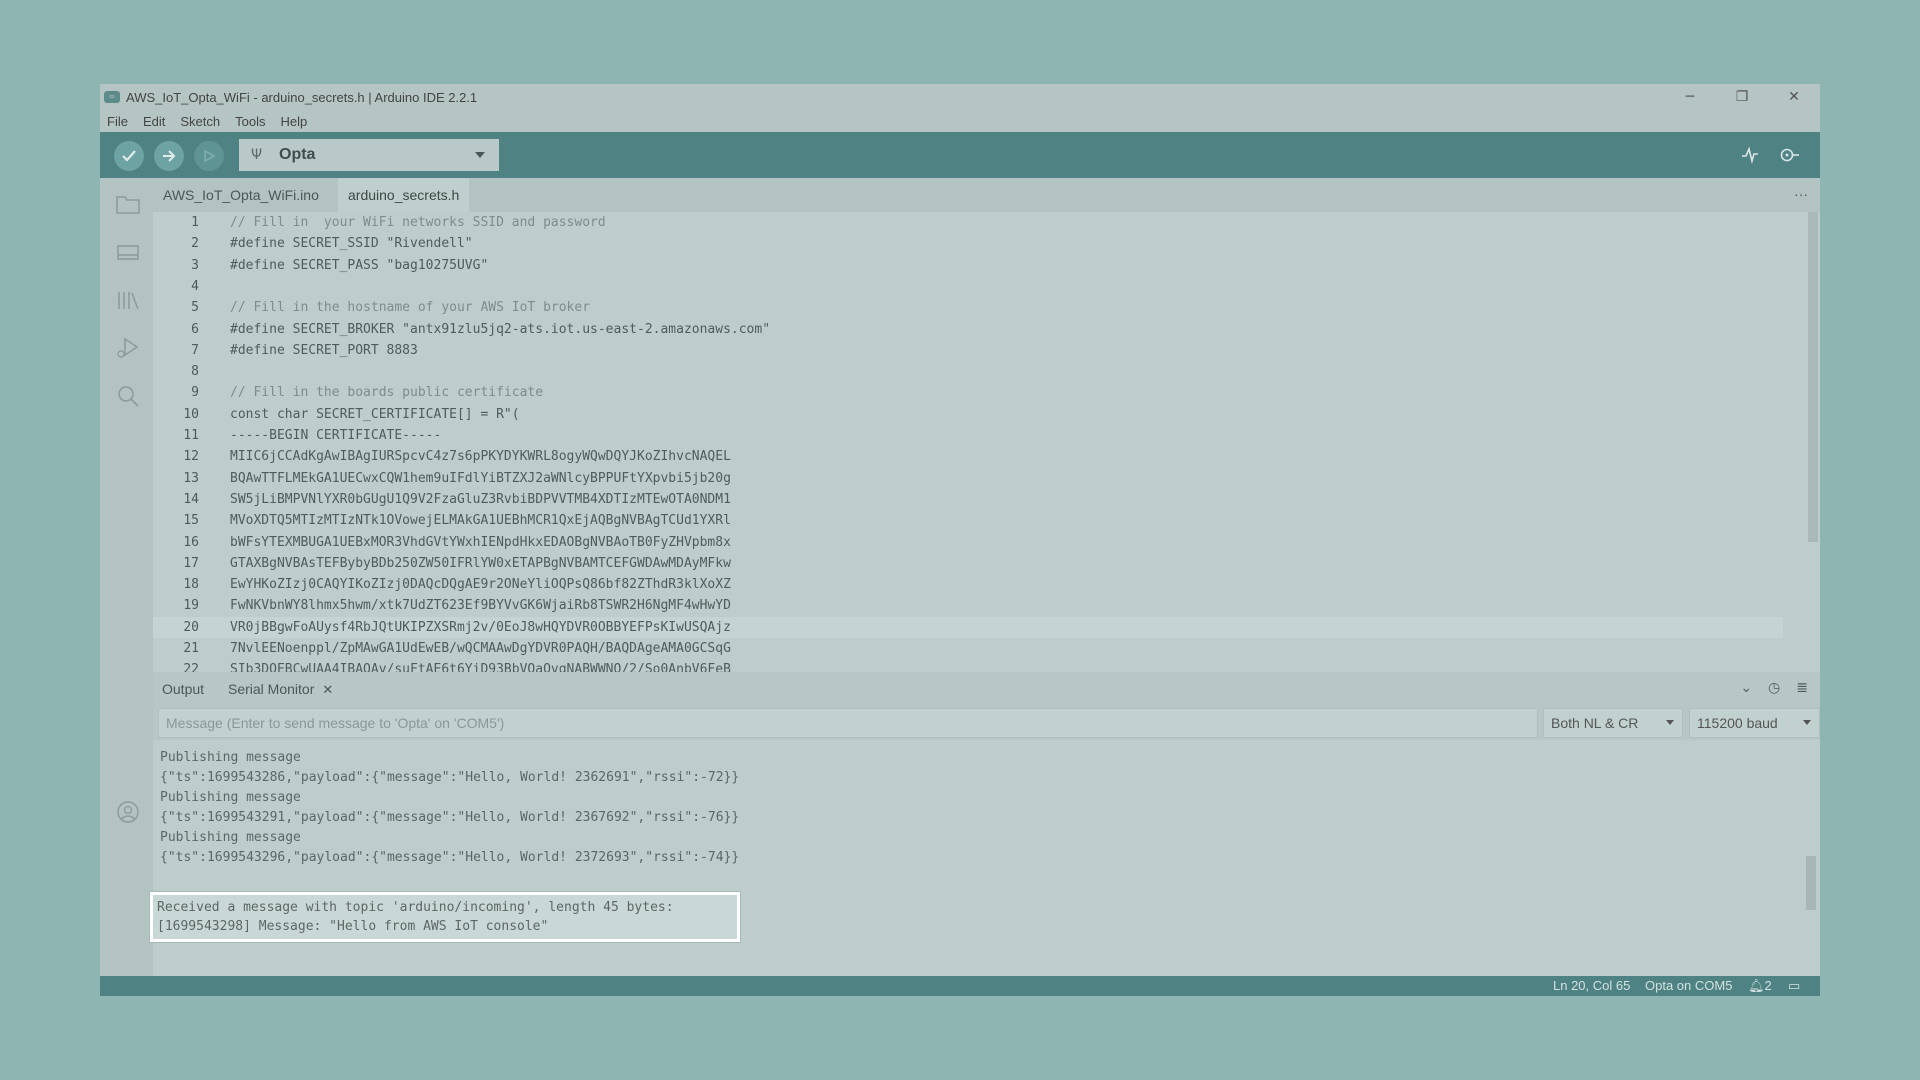  I want to click on user-account-icon, so click(128, 812).